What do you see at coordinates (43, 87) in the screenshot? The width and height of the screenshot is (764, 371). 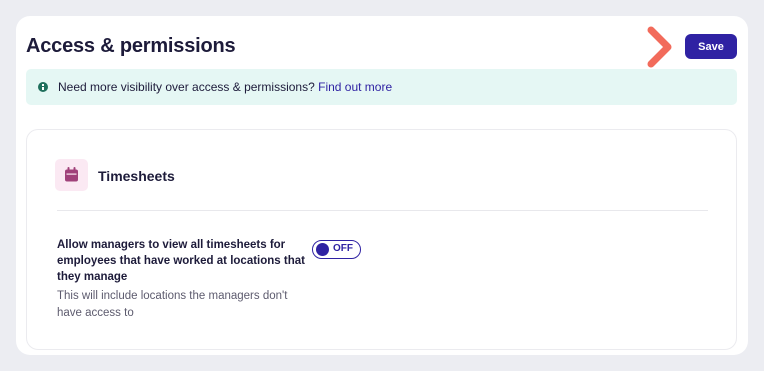 I see `info-icon` at bounding box center [43, 87].